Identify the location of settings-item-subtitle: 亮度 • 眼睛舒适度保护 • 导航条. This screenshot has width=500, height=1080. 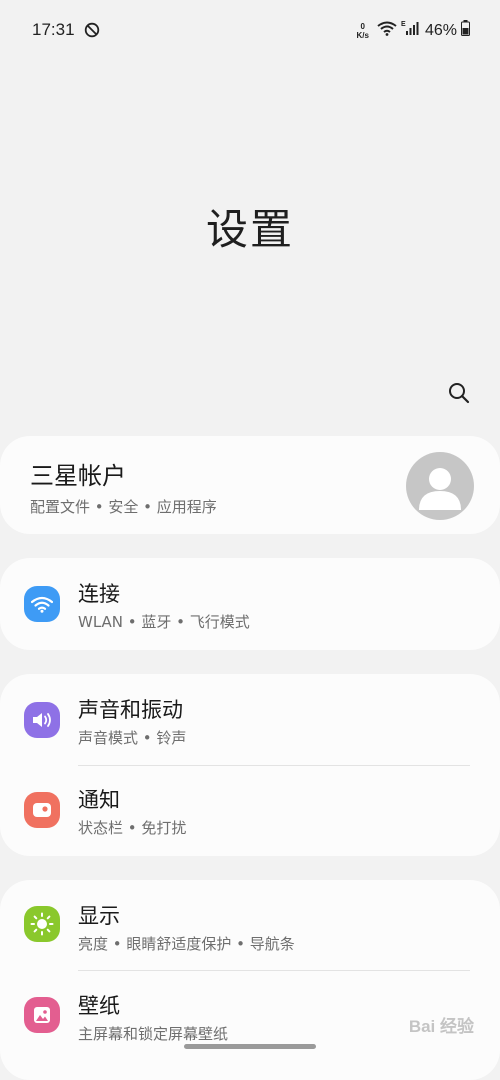
(186, 944).